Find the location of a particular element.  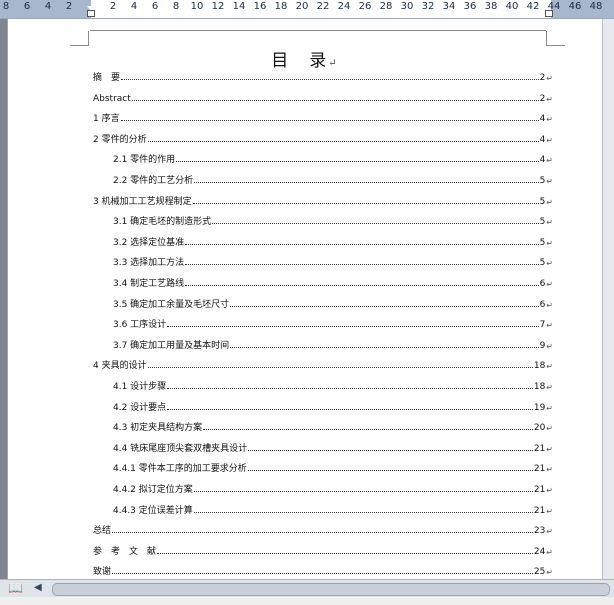

toc-entry-label: 4.1 设计步骤 is located at coordinates (140, 387).